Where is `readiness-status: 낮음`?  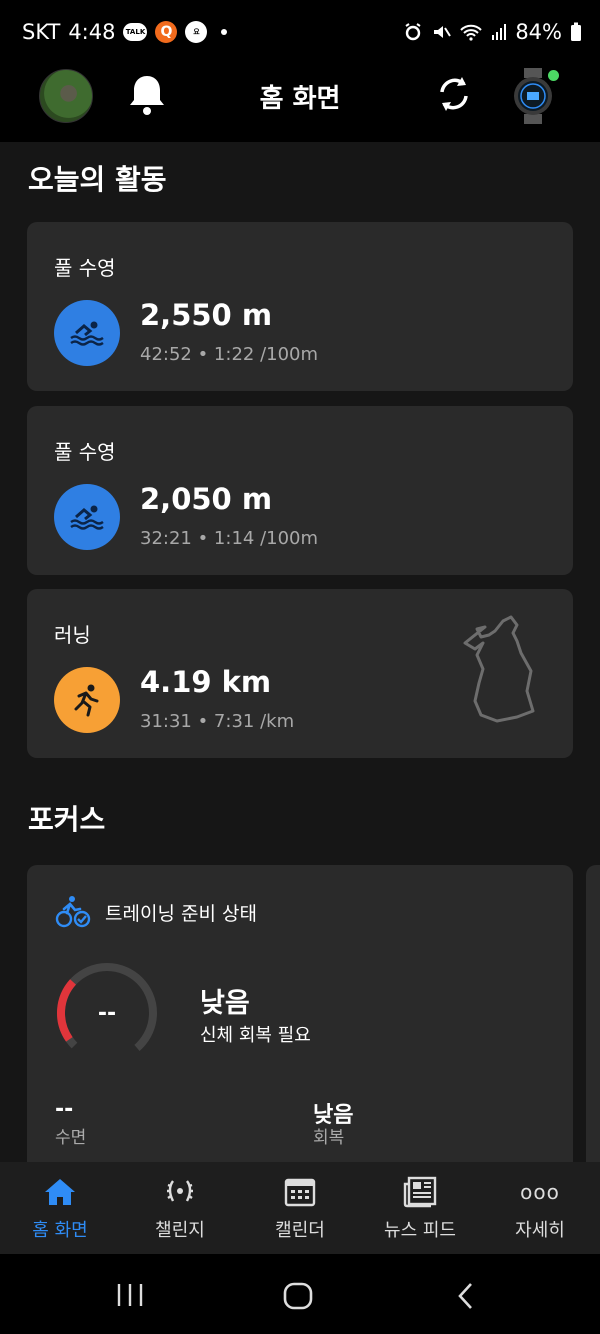 readiness-status: 낮음 is located at coordinates (225, 1003).